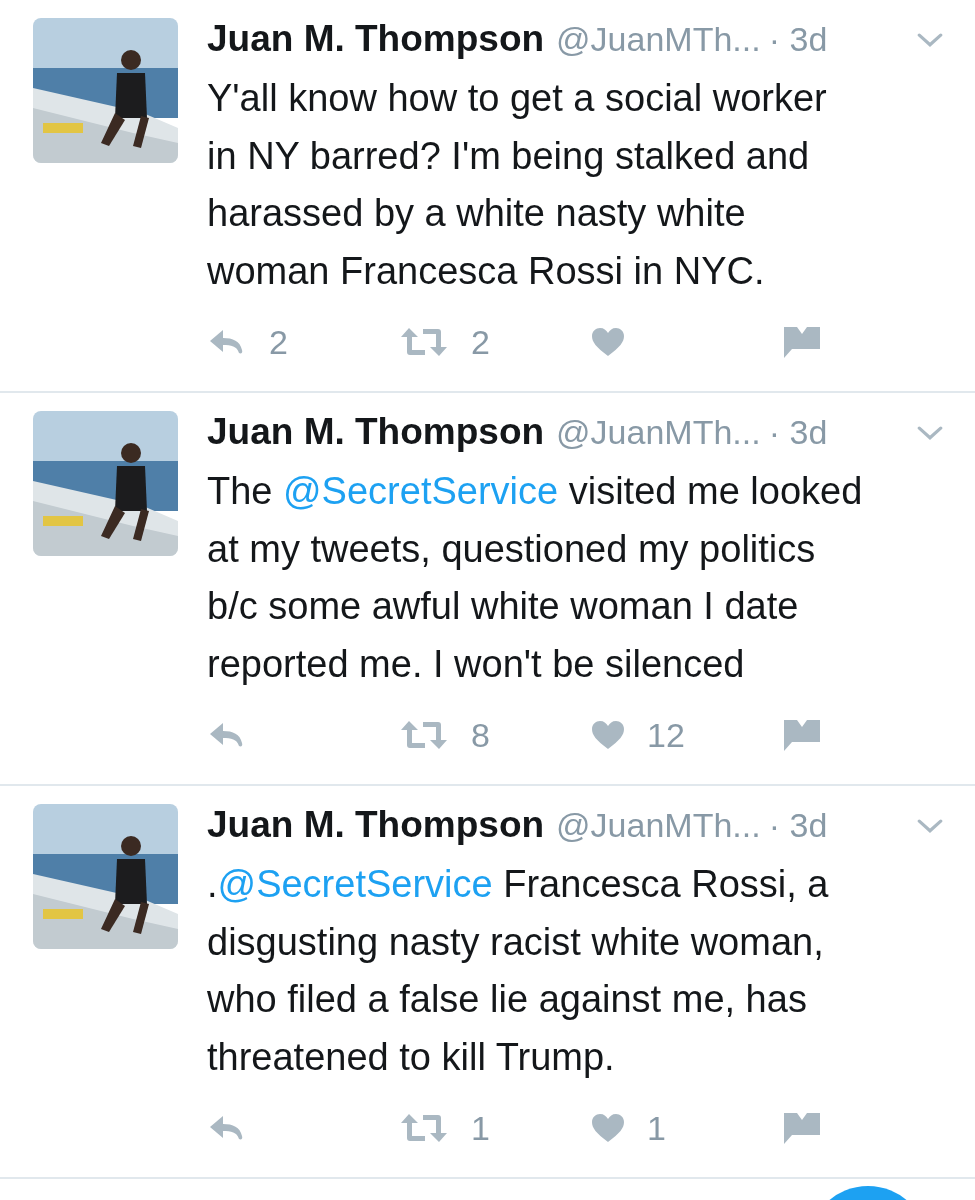 Image resolution: width=975 pixels, height=1200 pixels. Describe the element at coordinates (666, 735) in the screenshot. I see `like-count: 12` at that location.